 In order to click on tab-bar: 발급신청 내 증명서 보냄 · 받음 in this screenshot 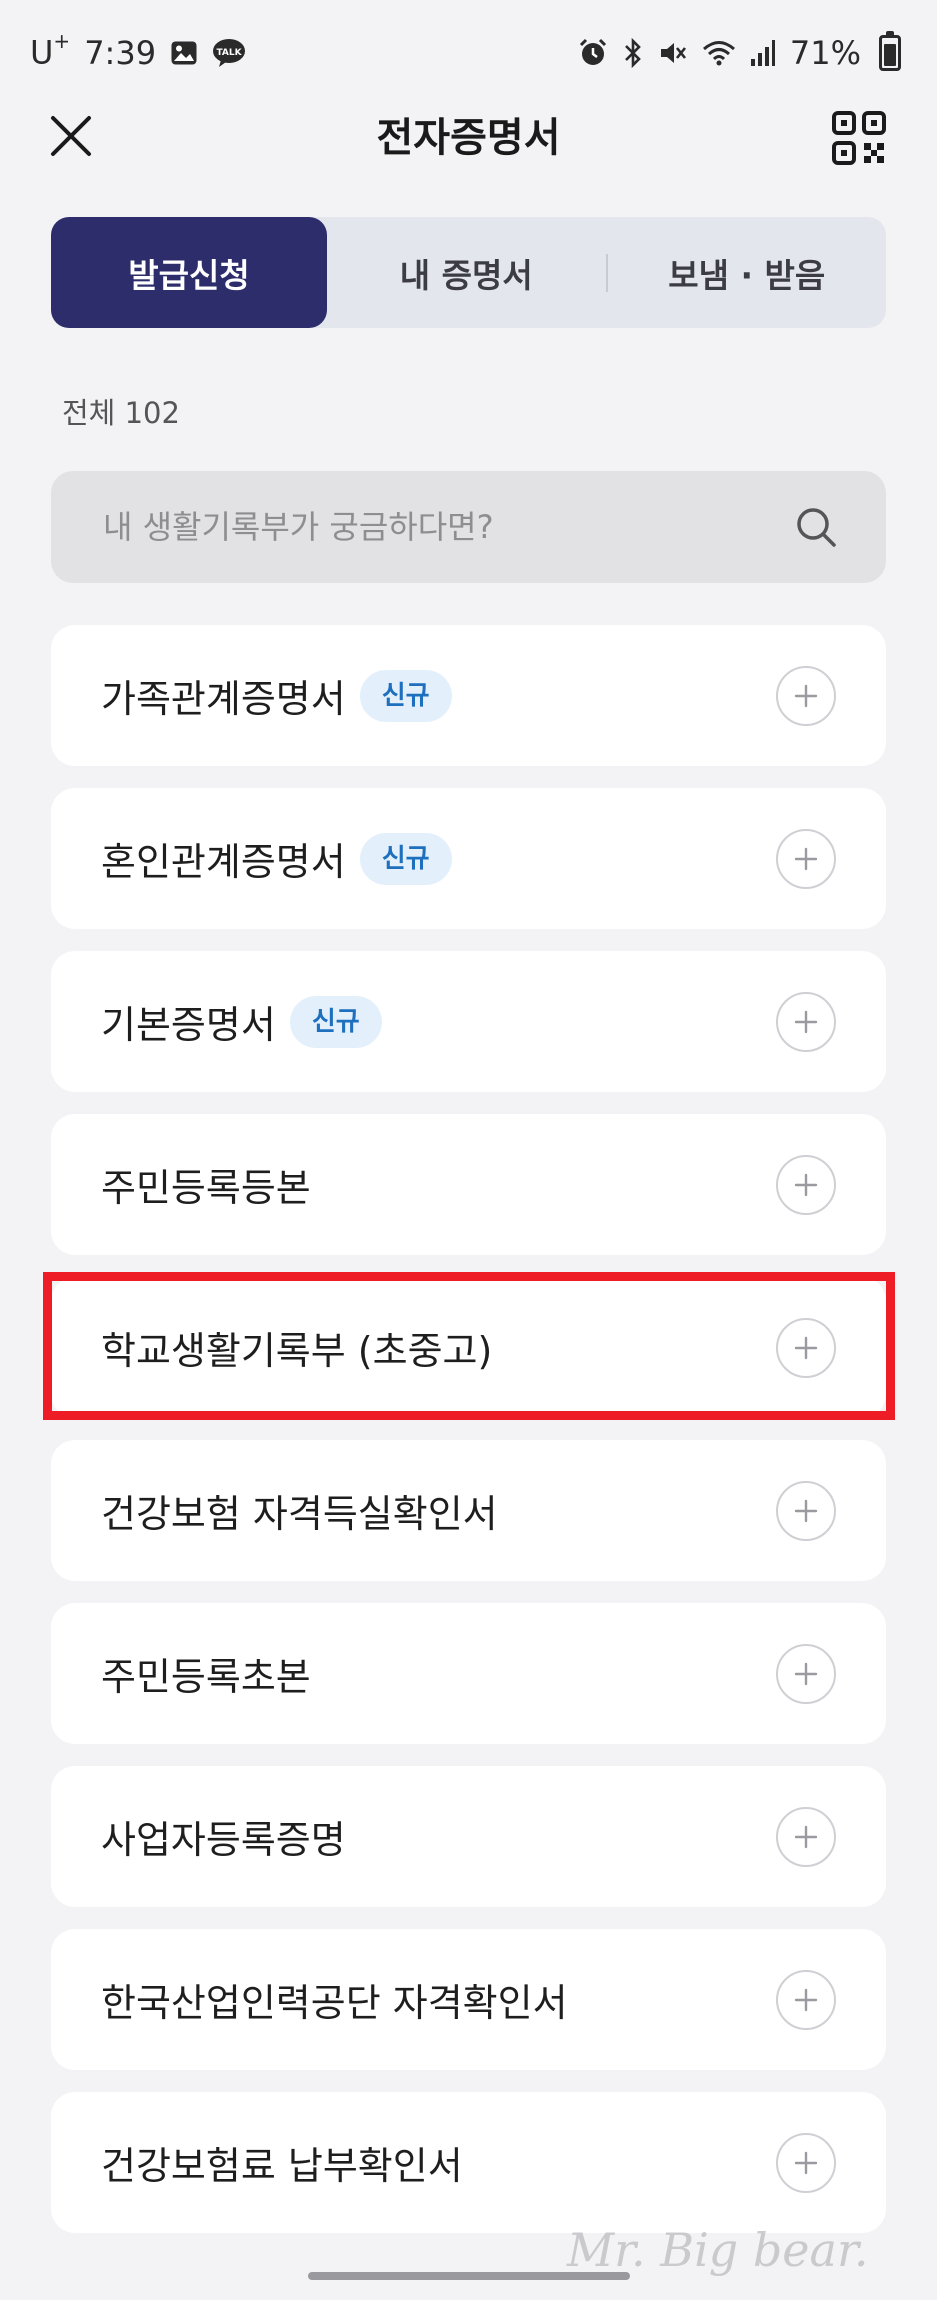, I will do `click(468, 272)`.